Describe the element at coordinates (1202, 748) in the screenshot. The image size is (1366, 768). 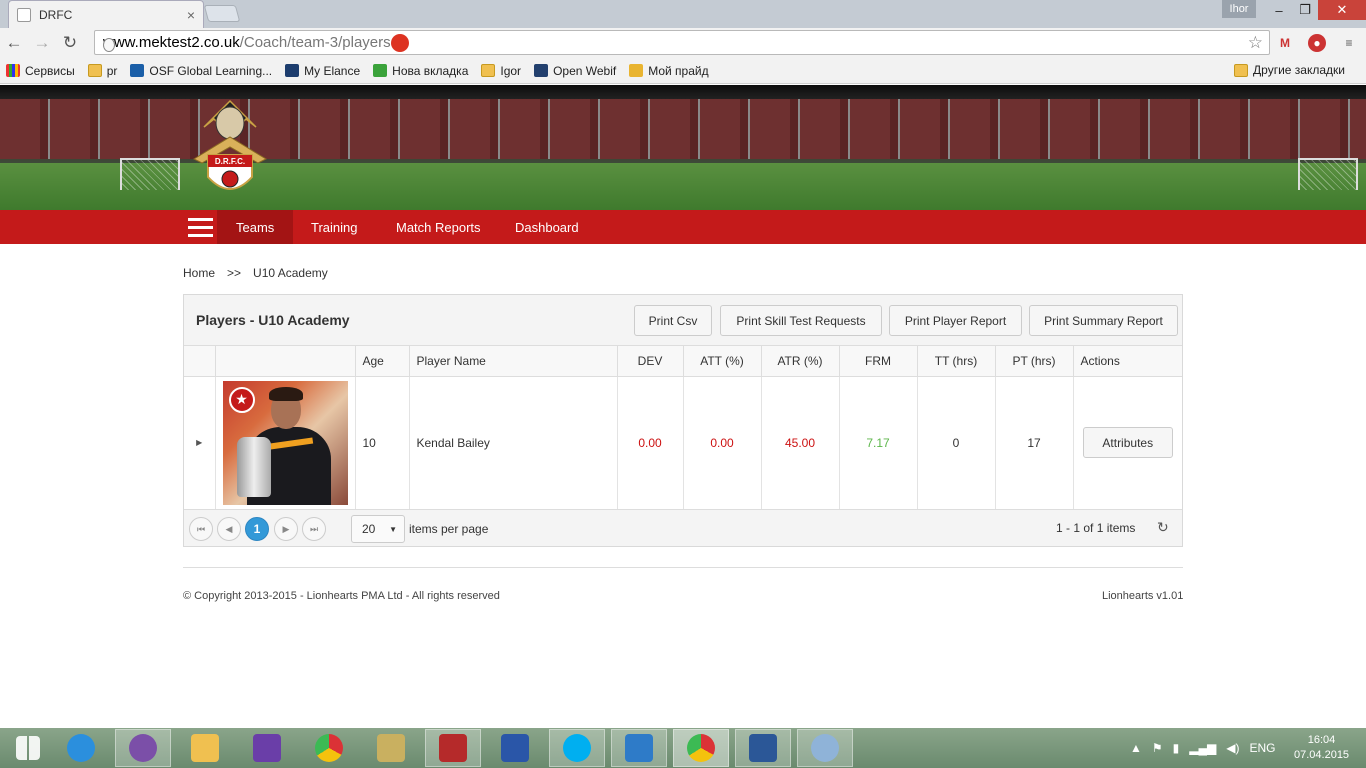
I see `network-icon: ▂▄▆` at that location.